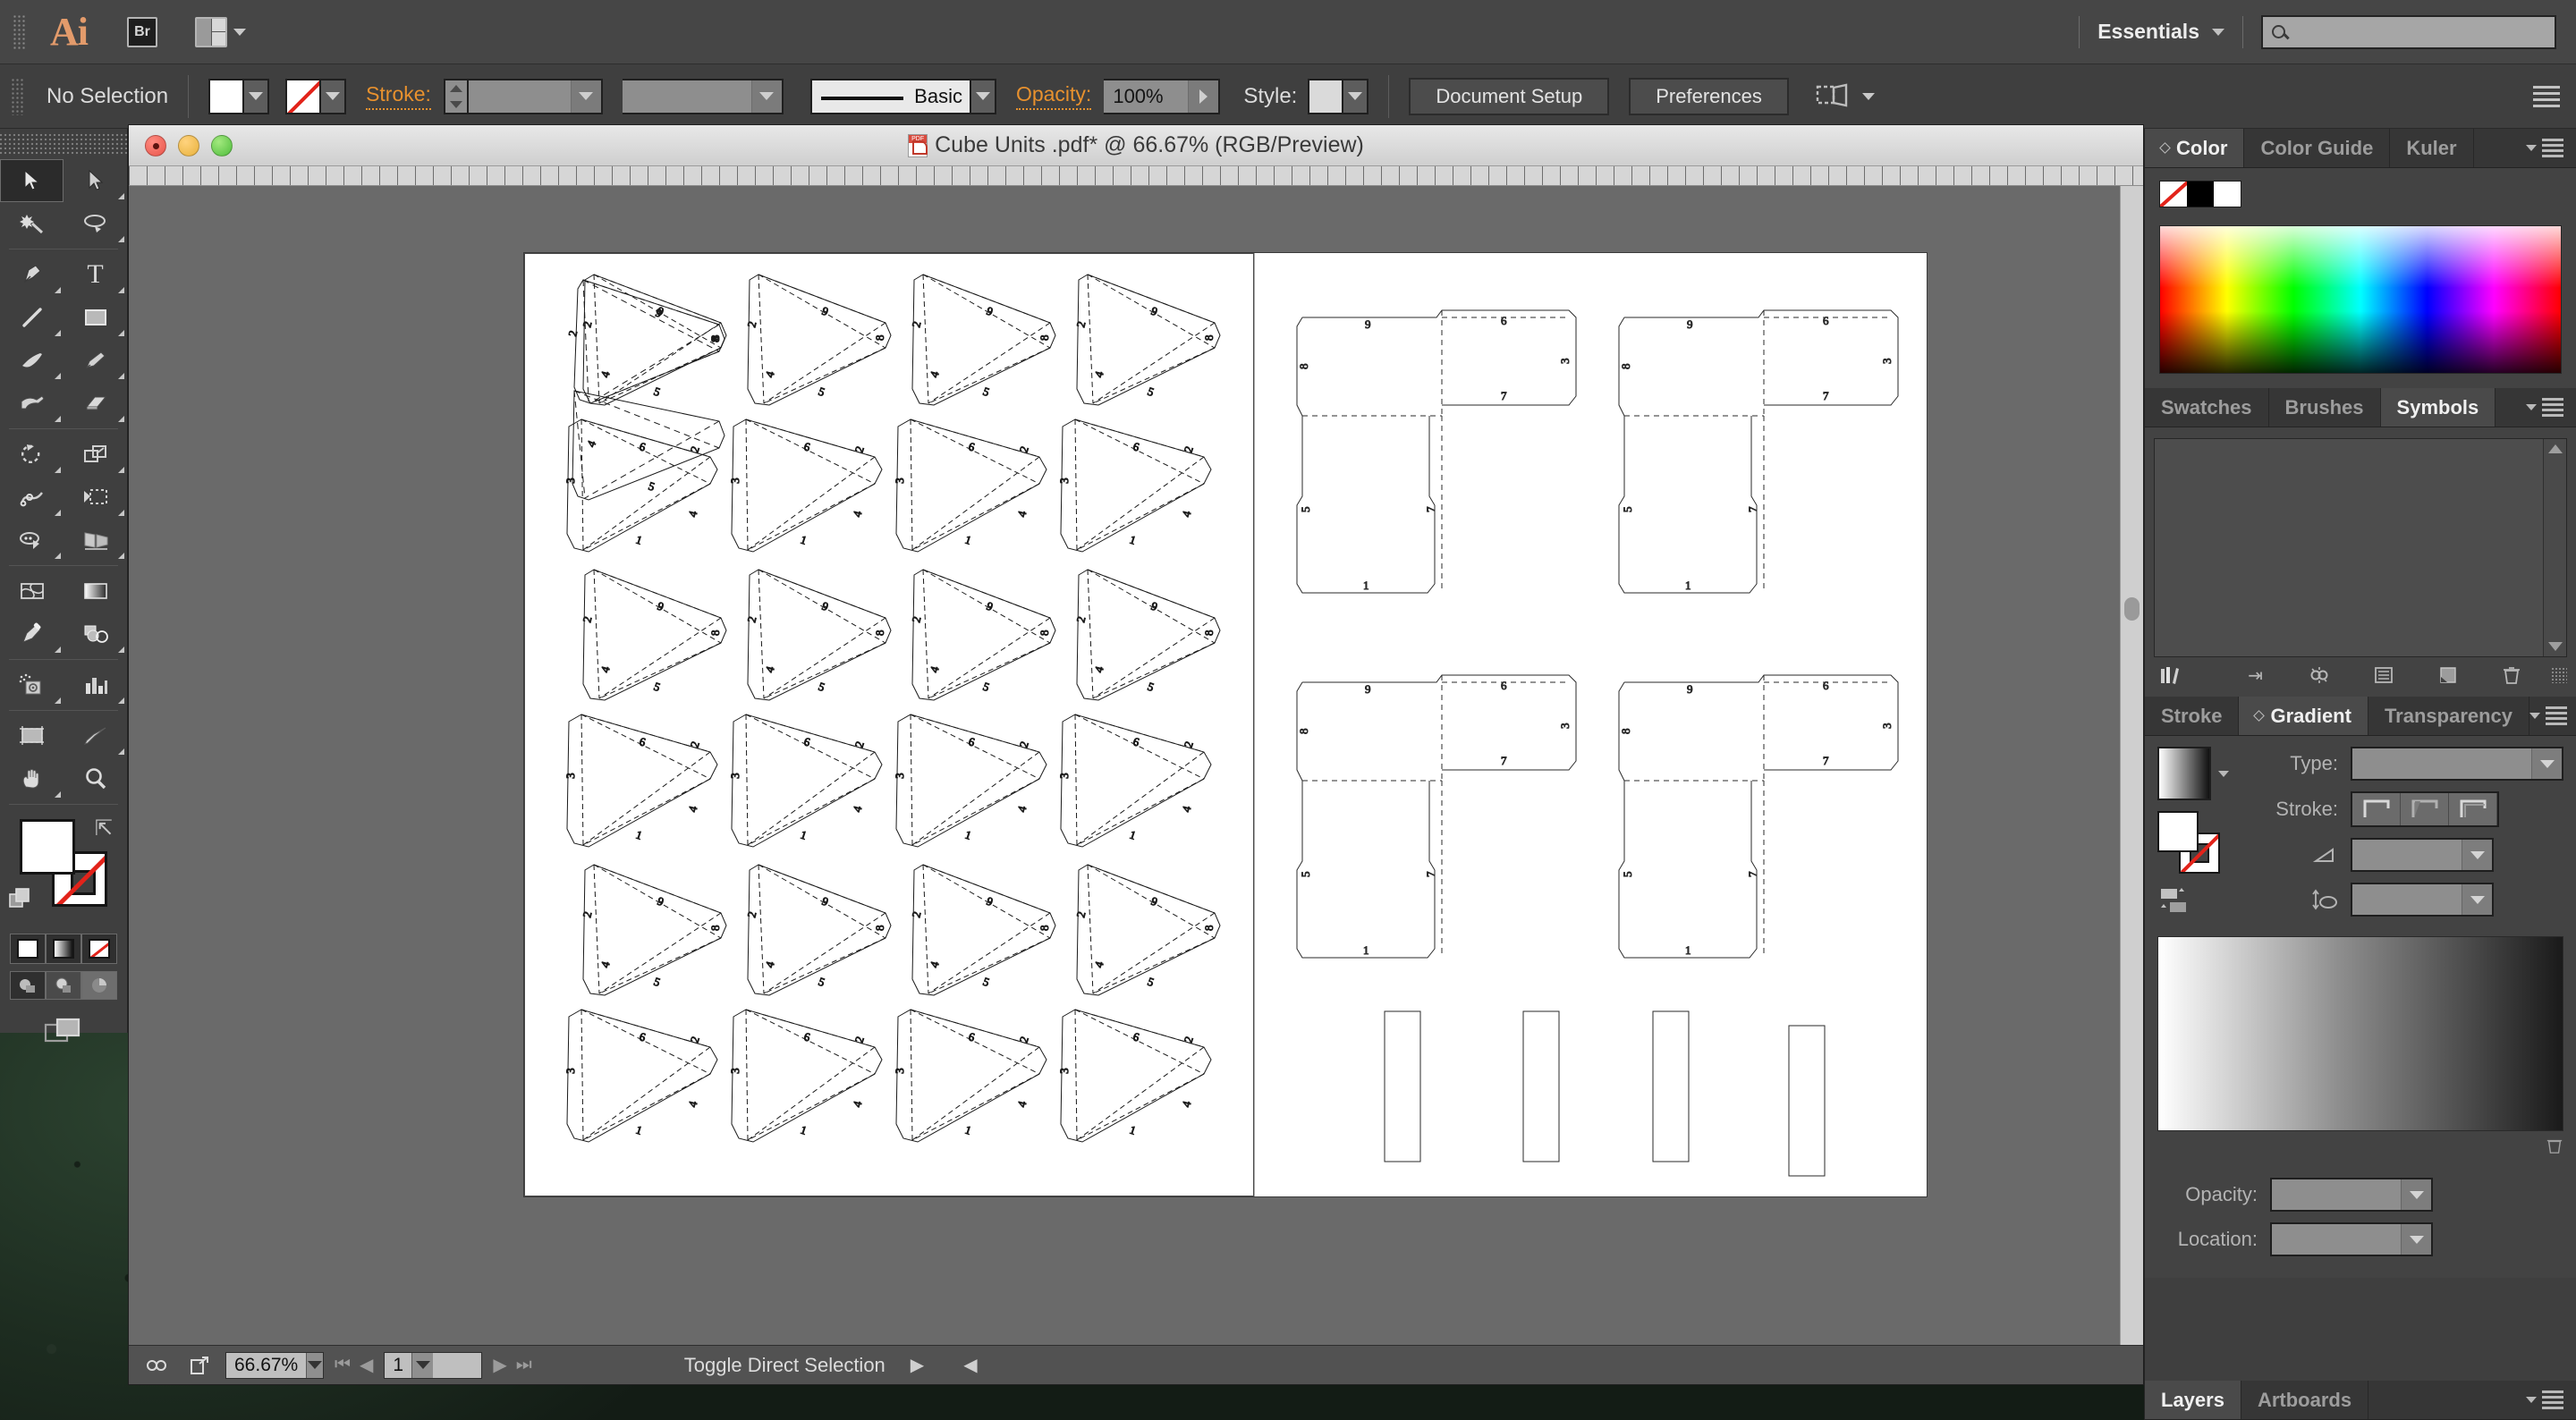  Describe the element at coordinates (2449, 716) in the screenshot. I see `tab-transparency: Transparency` at that location.